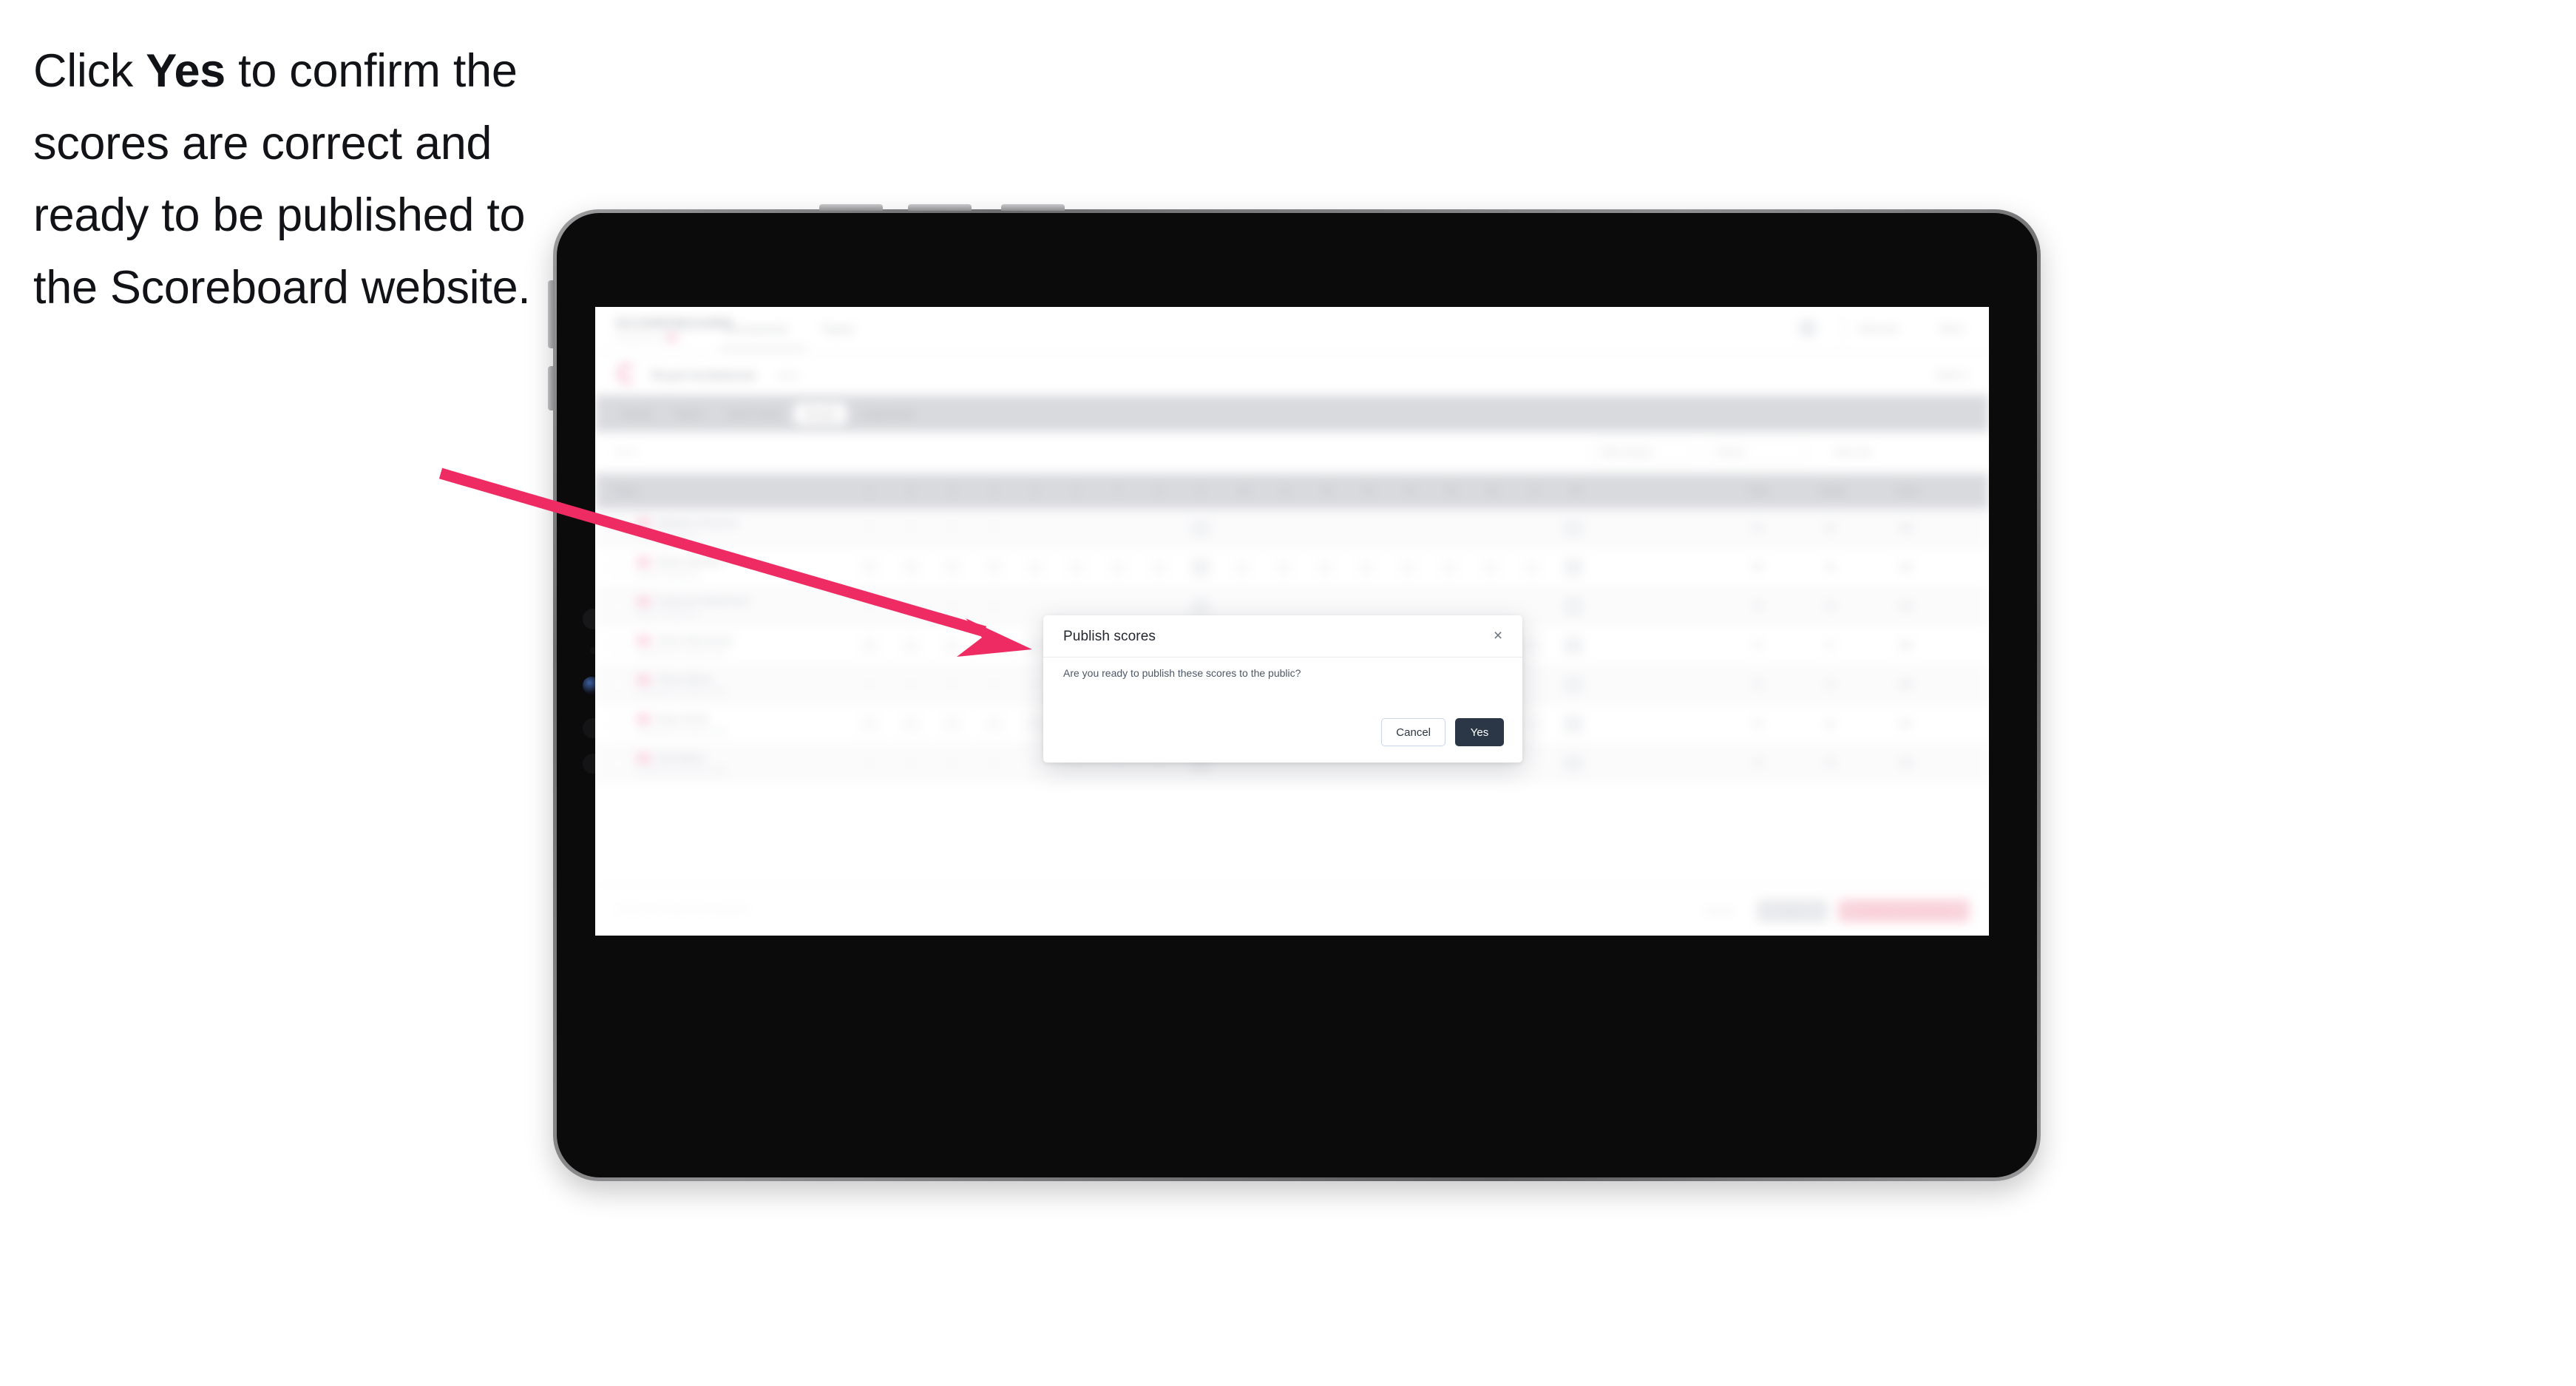 The width and height of the screenshot is (2576, 1386). I want to click on tab-teams: Teams, so click(689, 414).